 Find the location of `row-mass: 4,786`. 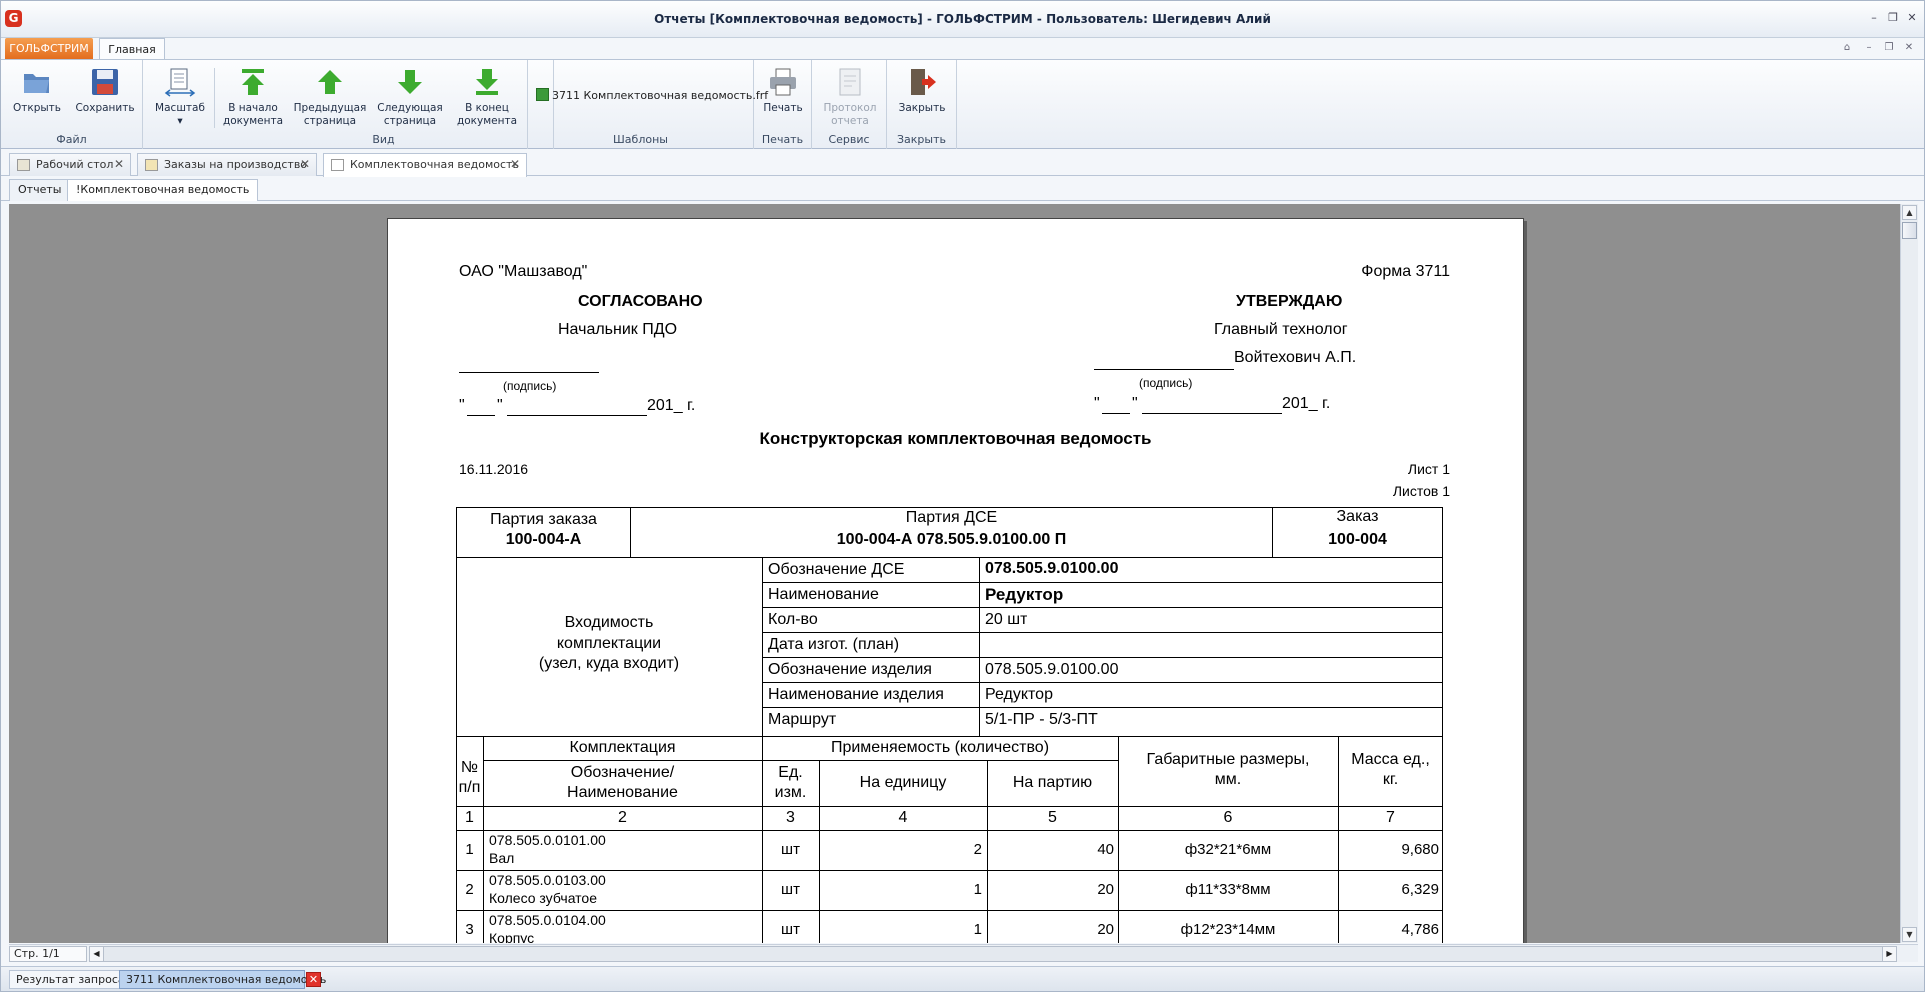

row-mass: 4,786 is located at coordinates (1420, 929).